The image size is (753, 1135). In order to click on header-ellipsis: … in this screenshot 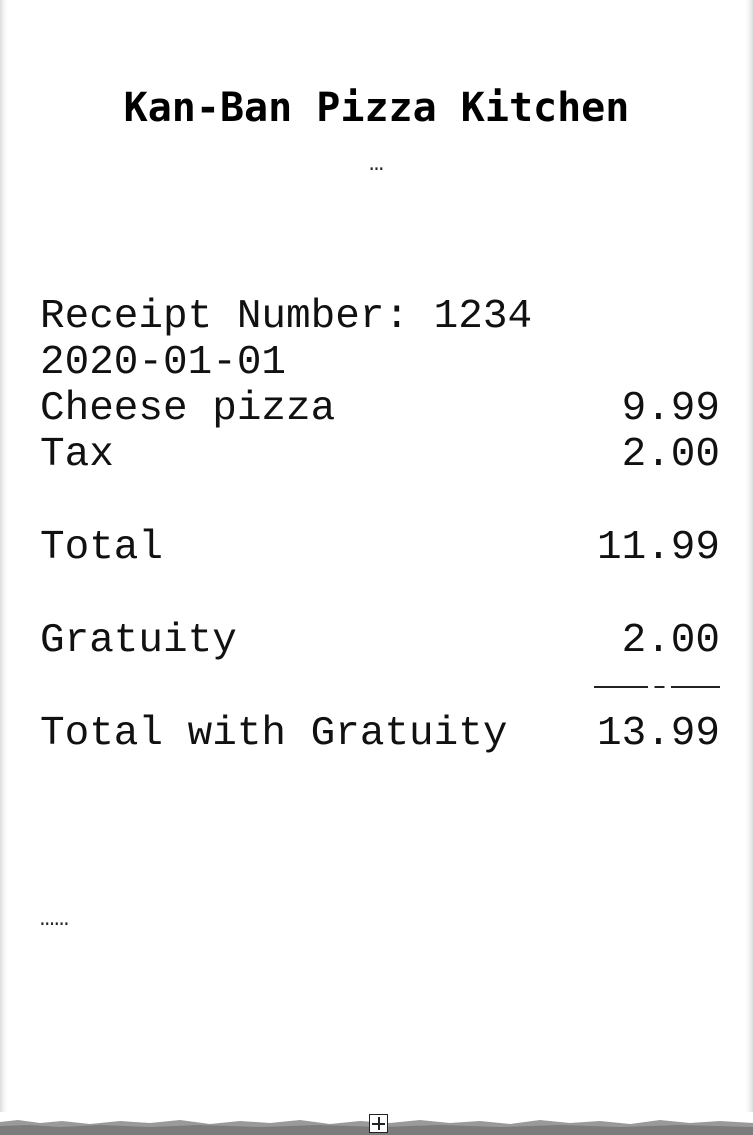, I will do `click(376, 164)`.